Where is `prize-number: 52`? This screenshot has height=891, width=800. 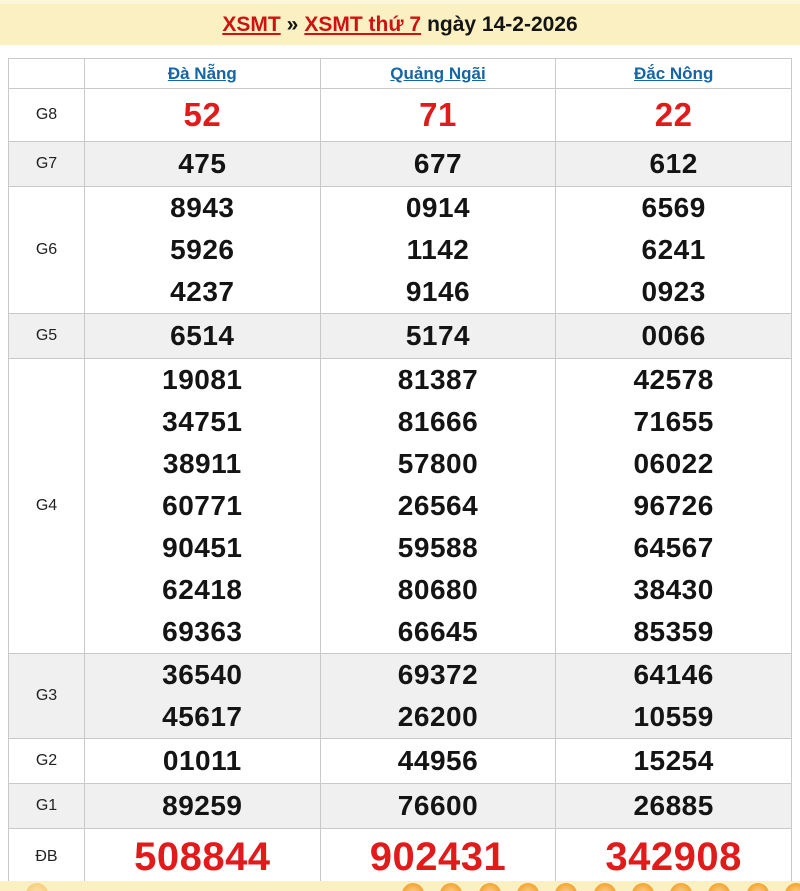 prize-number: 52 is located at coordinates (202, 114).